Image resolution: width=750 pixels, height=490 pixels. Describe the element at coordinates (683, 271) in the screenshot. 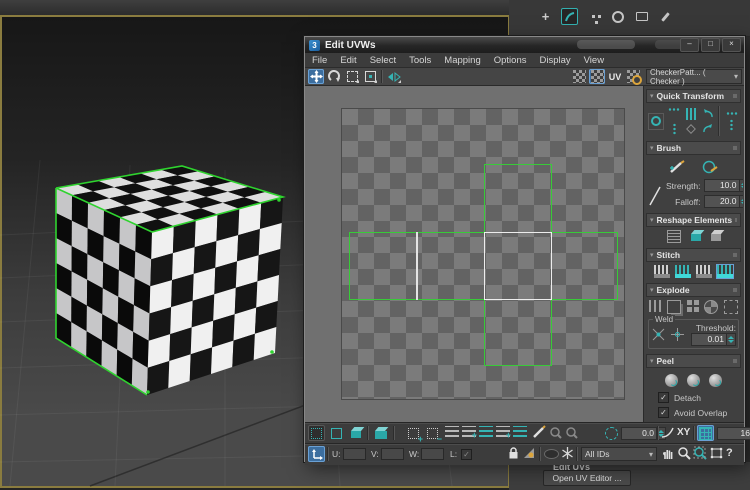

I see `stitch-average-icon` at that location.